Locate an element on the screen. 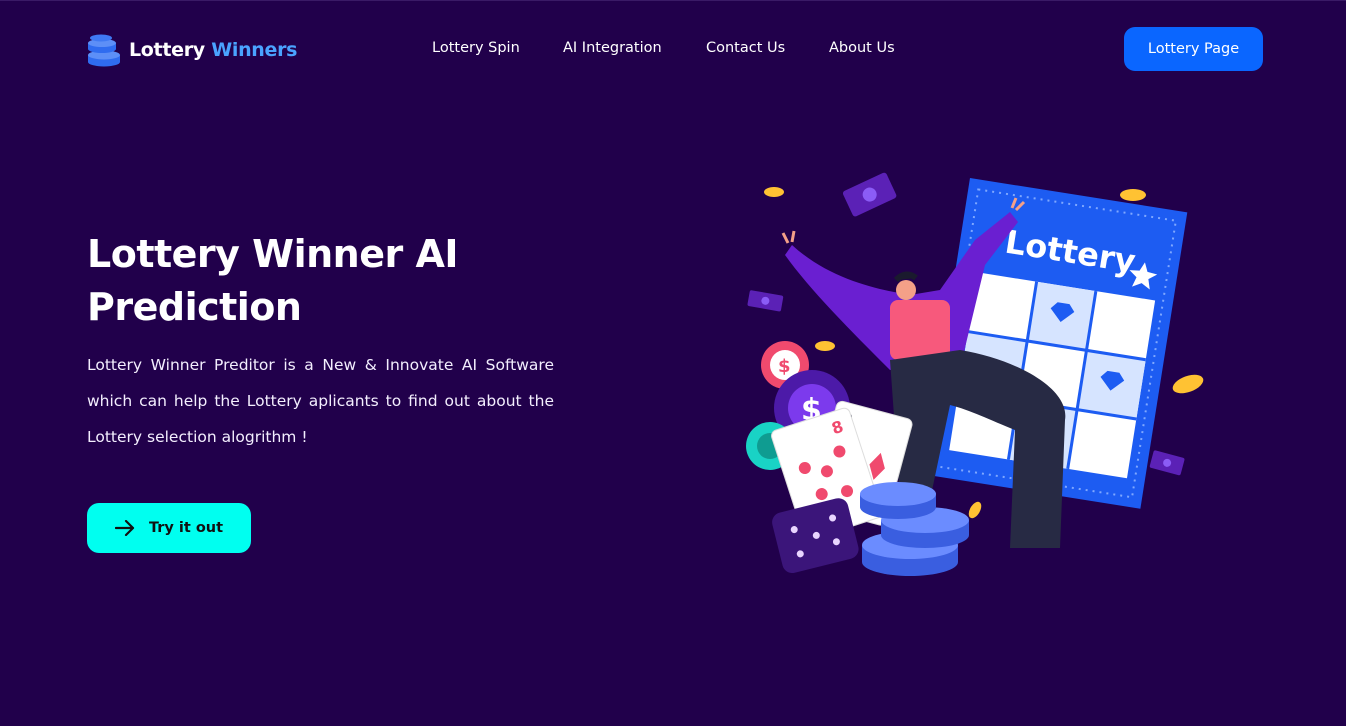  try-it-out-label: Try it out is located at coordinates (186, 528).